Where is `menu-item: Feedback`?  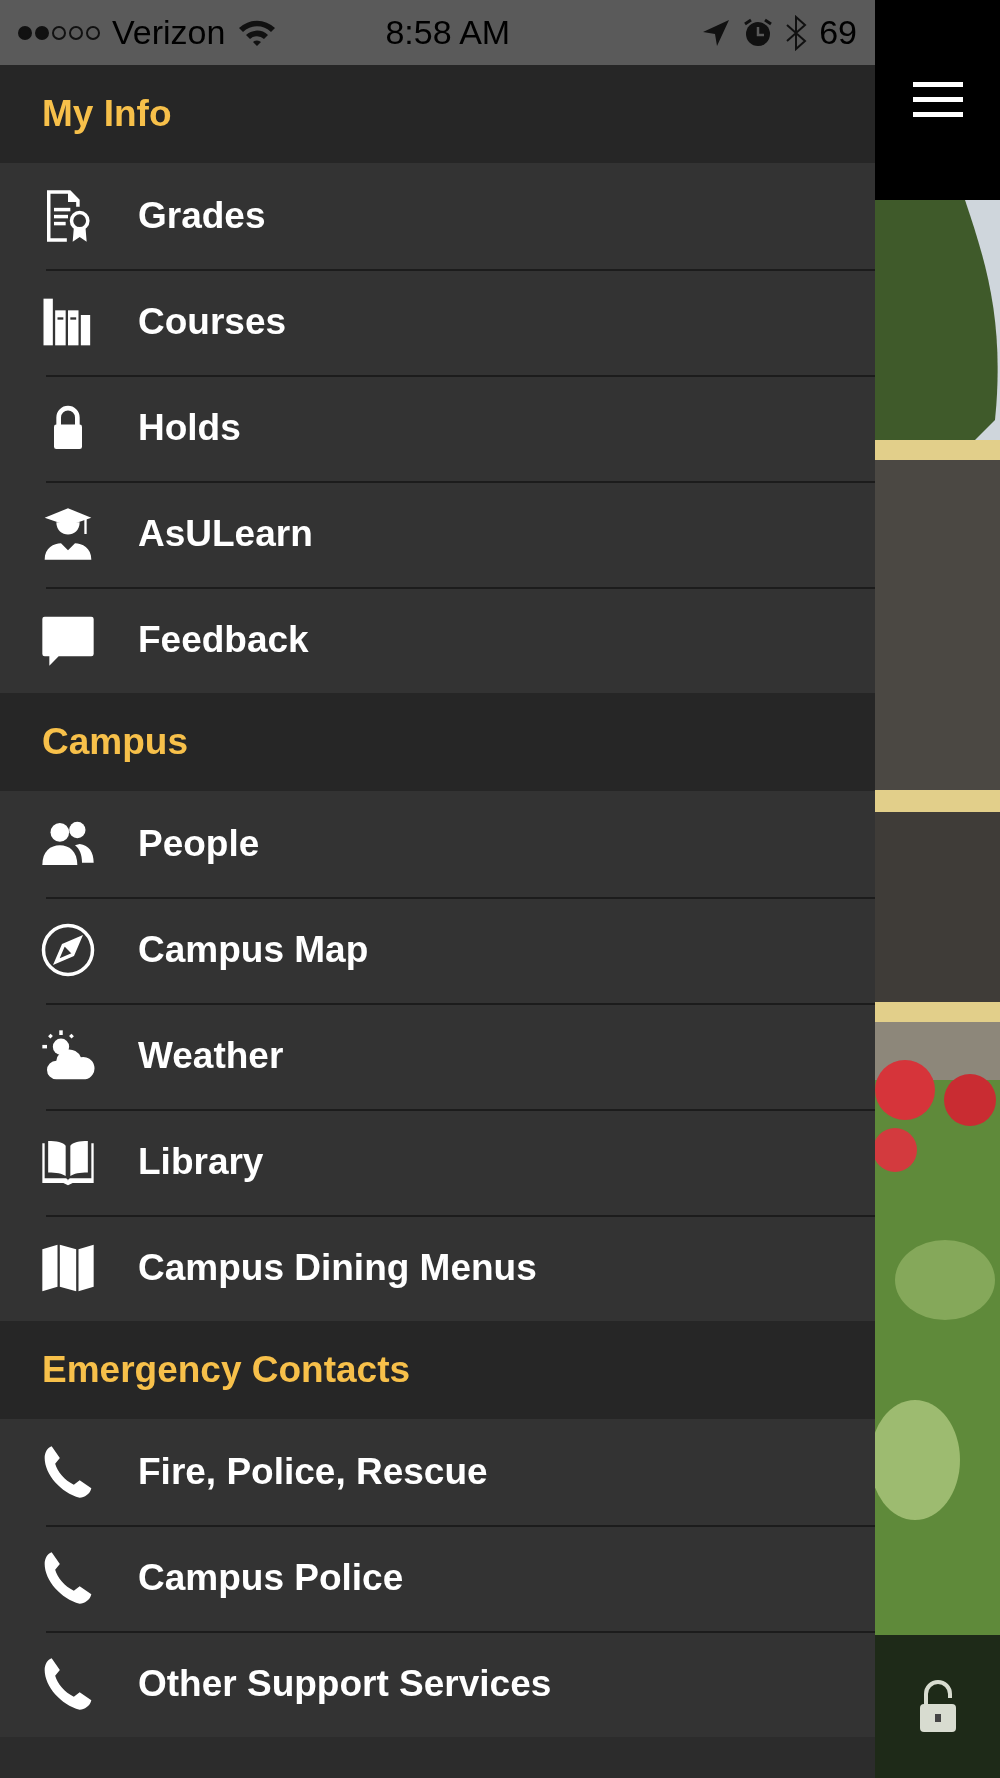 menu-item: Feedback is located at coordinates (437, 640).